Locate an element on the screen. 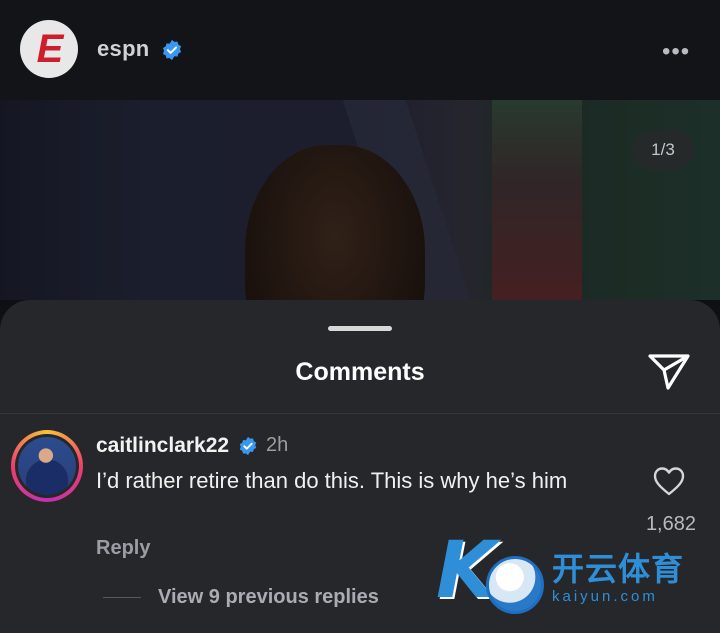 This screenshot has width=720, height=633. comment-username: caitlinclark22 is located at coordinates (162, 446).